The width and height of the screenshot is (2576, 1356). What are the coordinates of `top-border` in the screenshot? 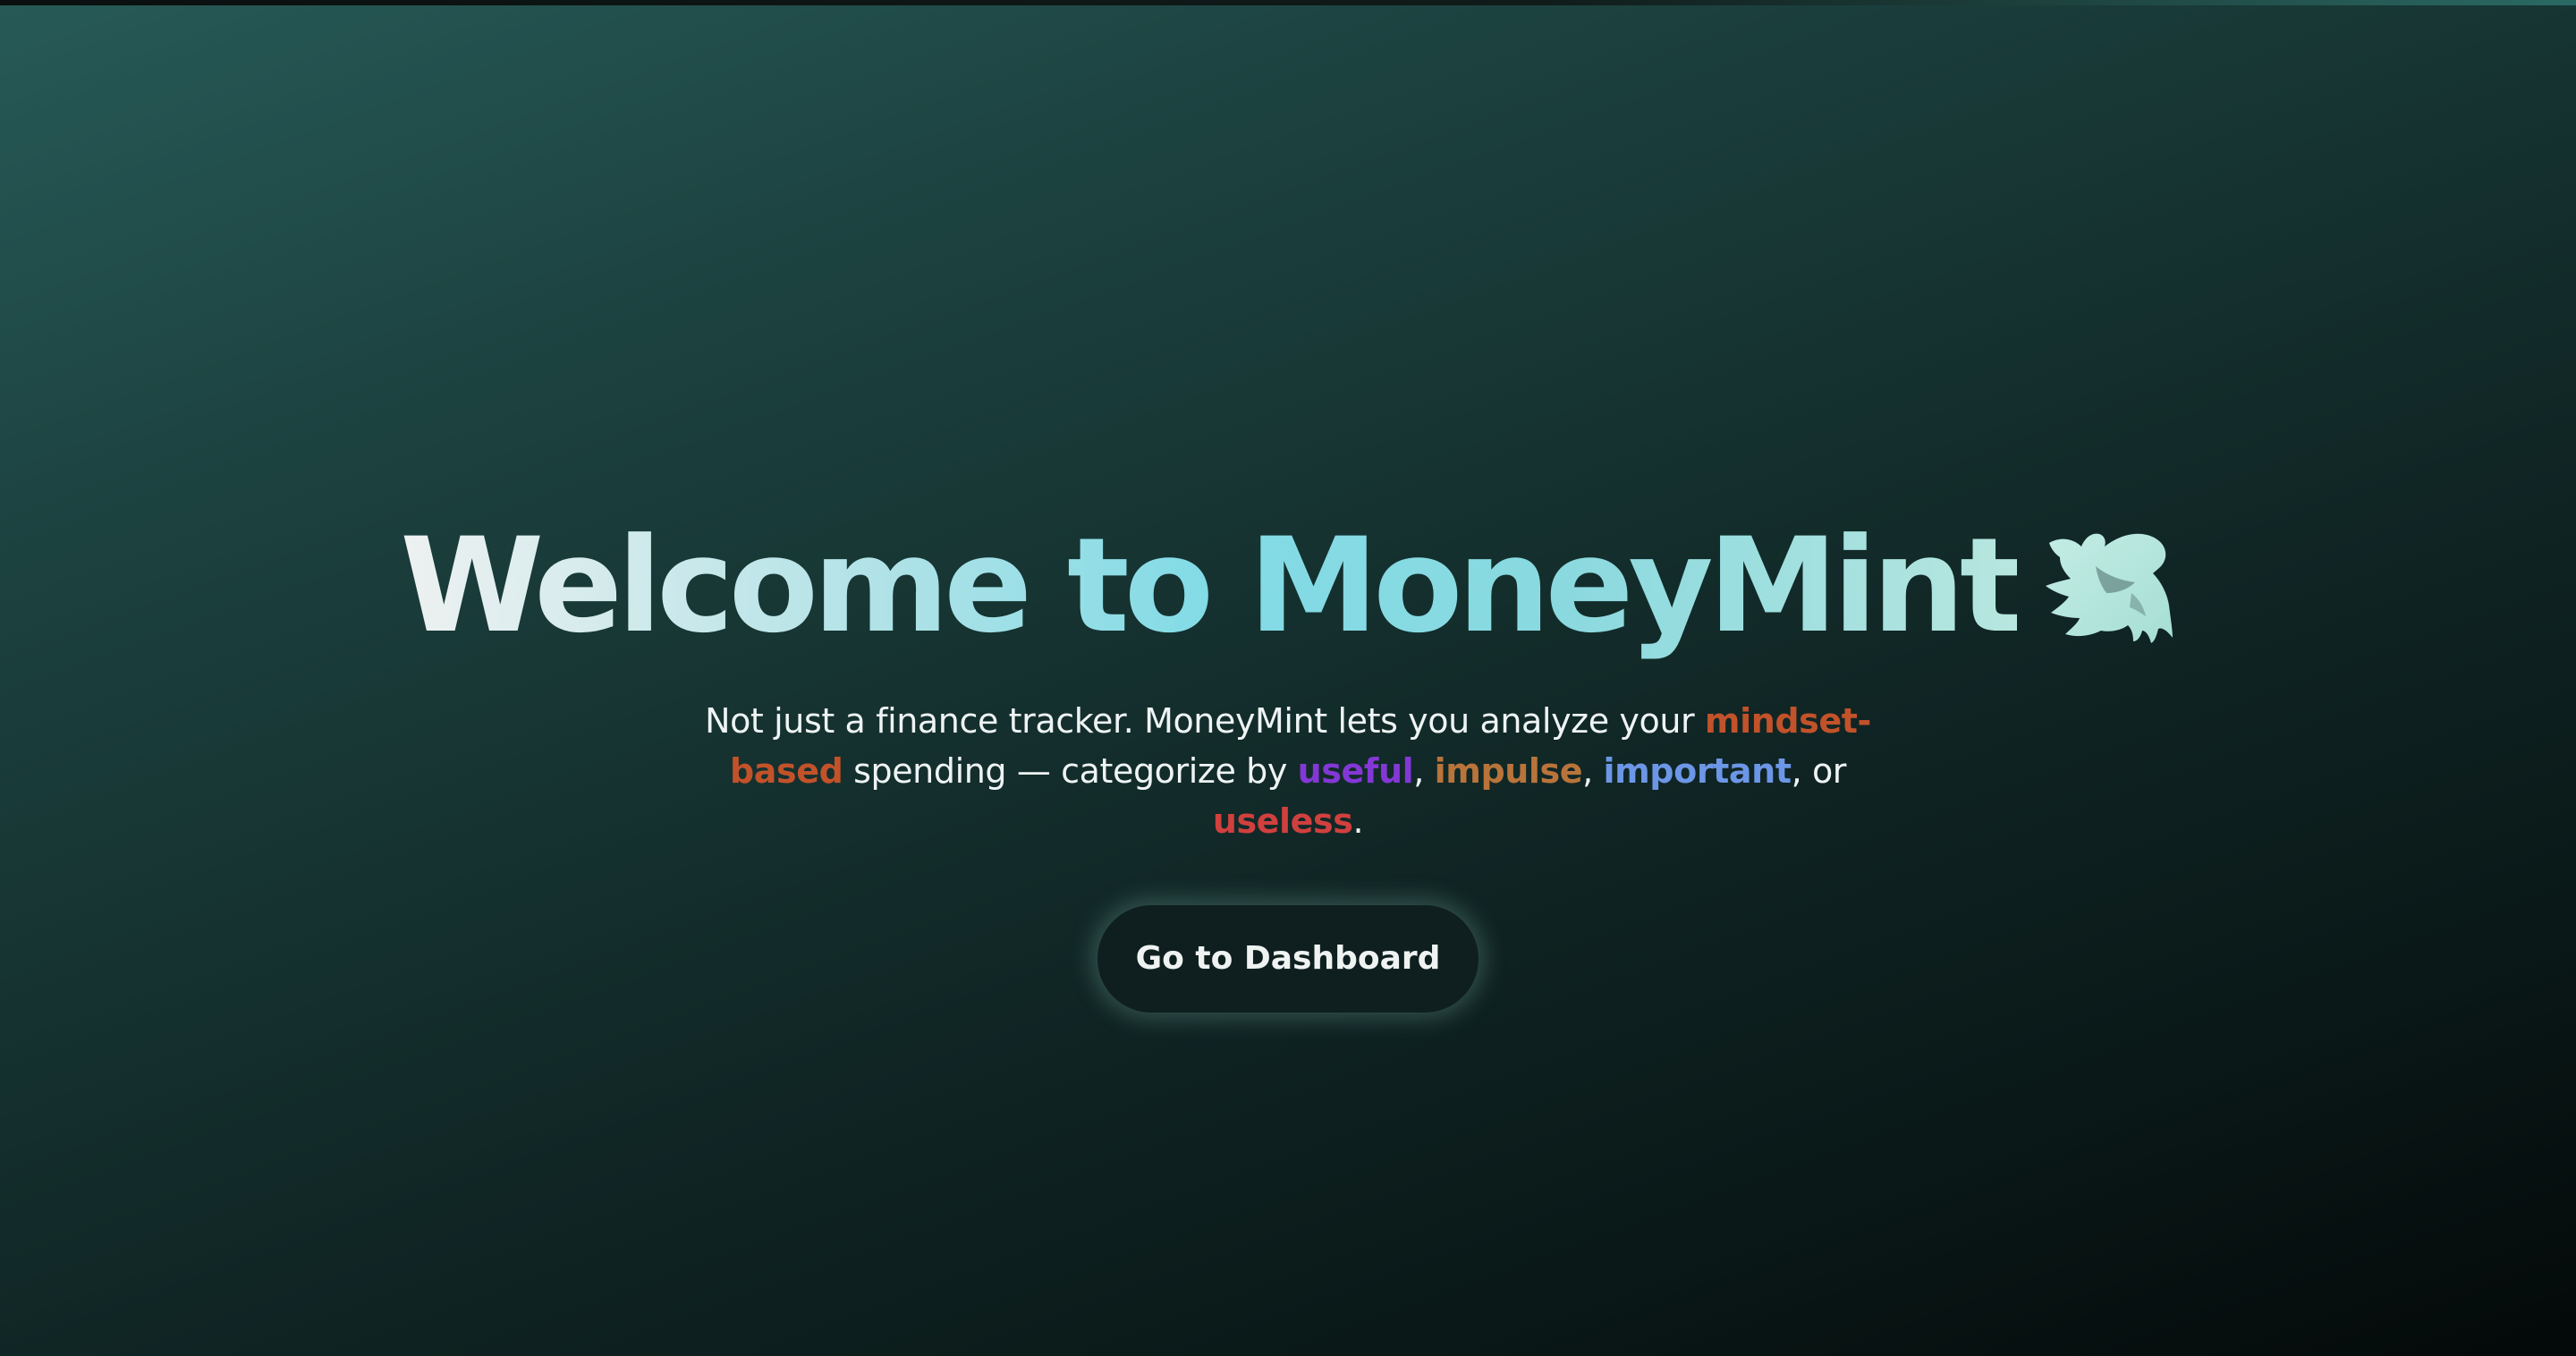 It's located at (1288, 2).